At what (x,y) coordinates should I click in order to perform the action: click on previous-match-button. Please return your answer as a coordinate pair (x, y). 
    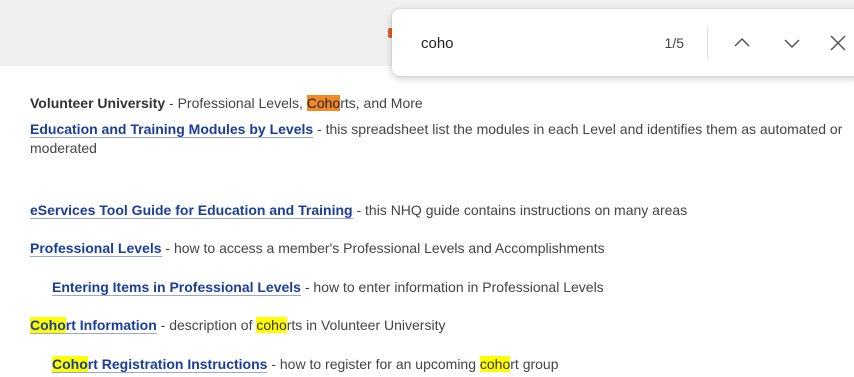
    Looking at the image, I should click on (742, 43).